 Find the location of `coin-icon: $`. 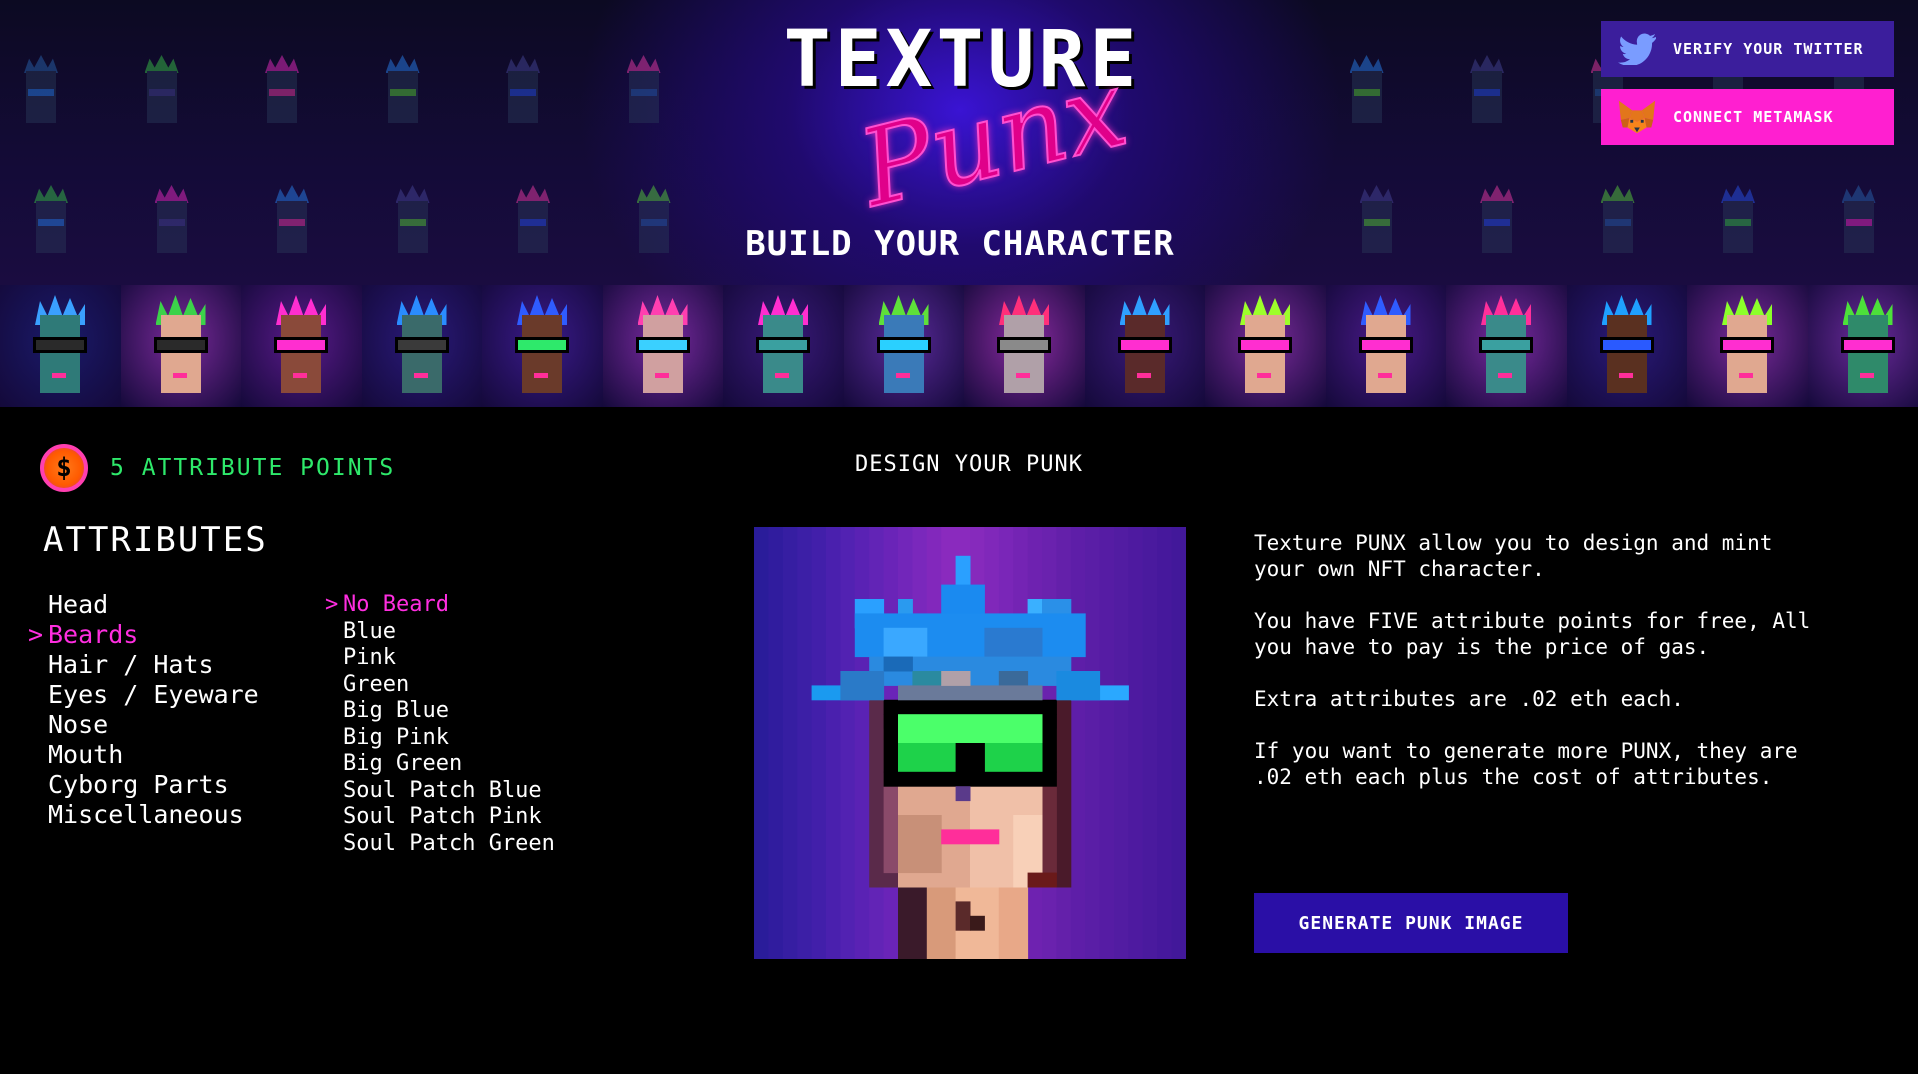

coin-icon: $ is located at coordinates (64, 468).